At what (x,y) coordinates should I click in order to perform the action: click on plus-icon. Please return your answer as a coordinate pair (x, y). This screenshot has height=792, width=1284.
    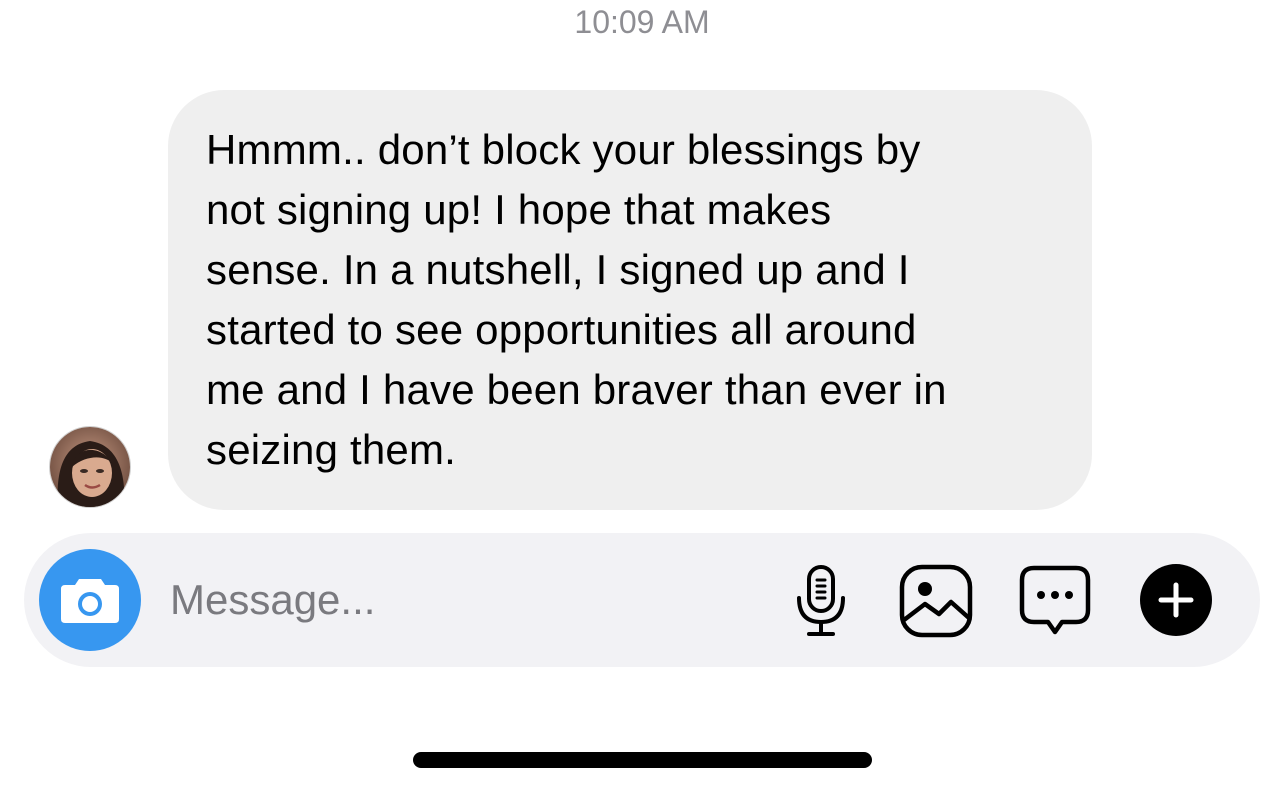
    Looking at the image, I should click on (1176, 600).